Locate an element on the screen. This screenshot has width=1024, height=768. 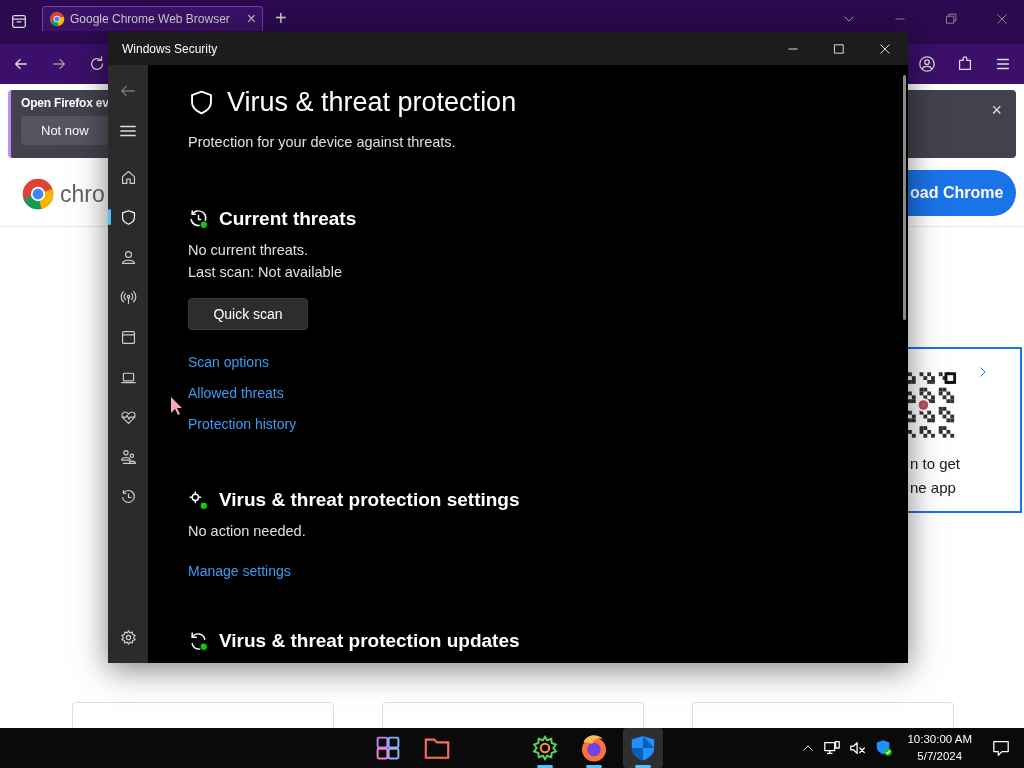
card-text: ne app is located at coordinates (933, 487).